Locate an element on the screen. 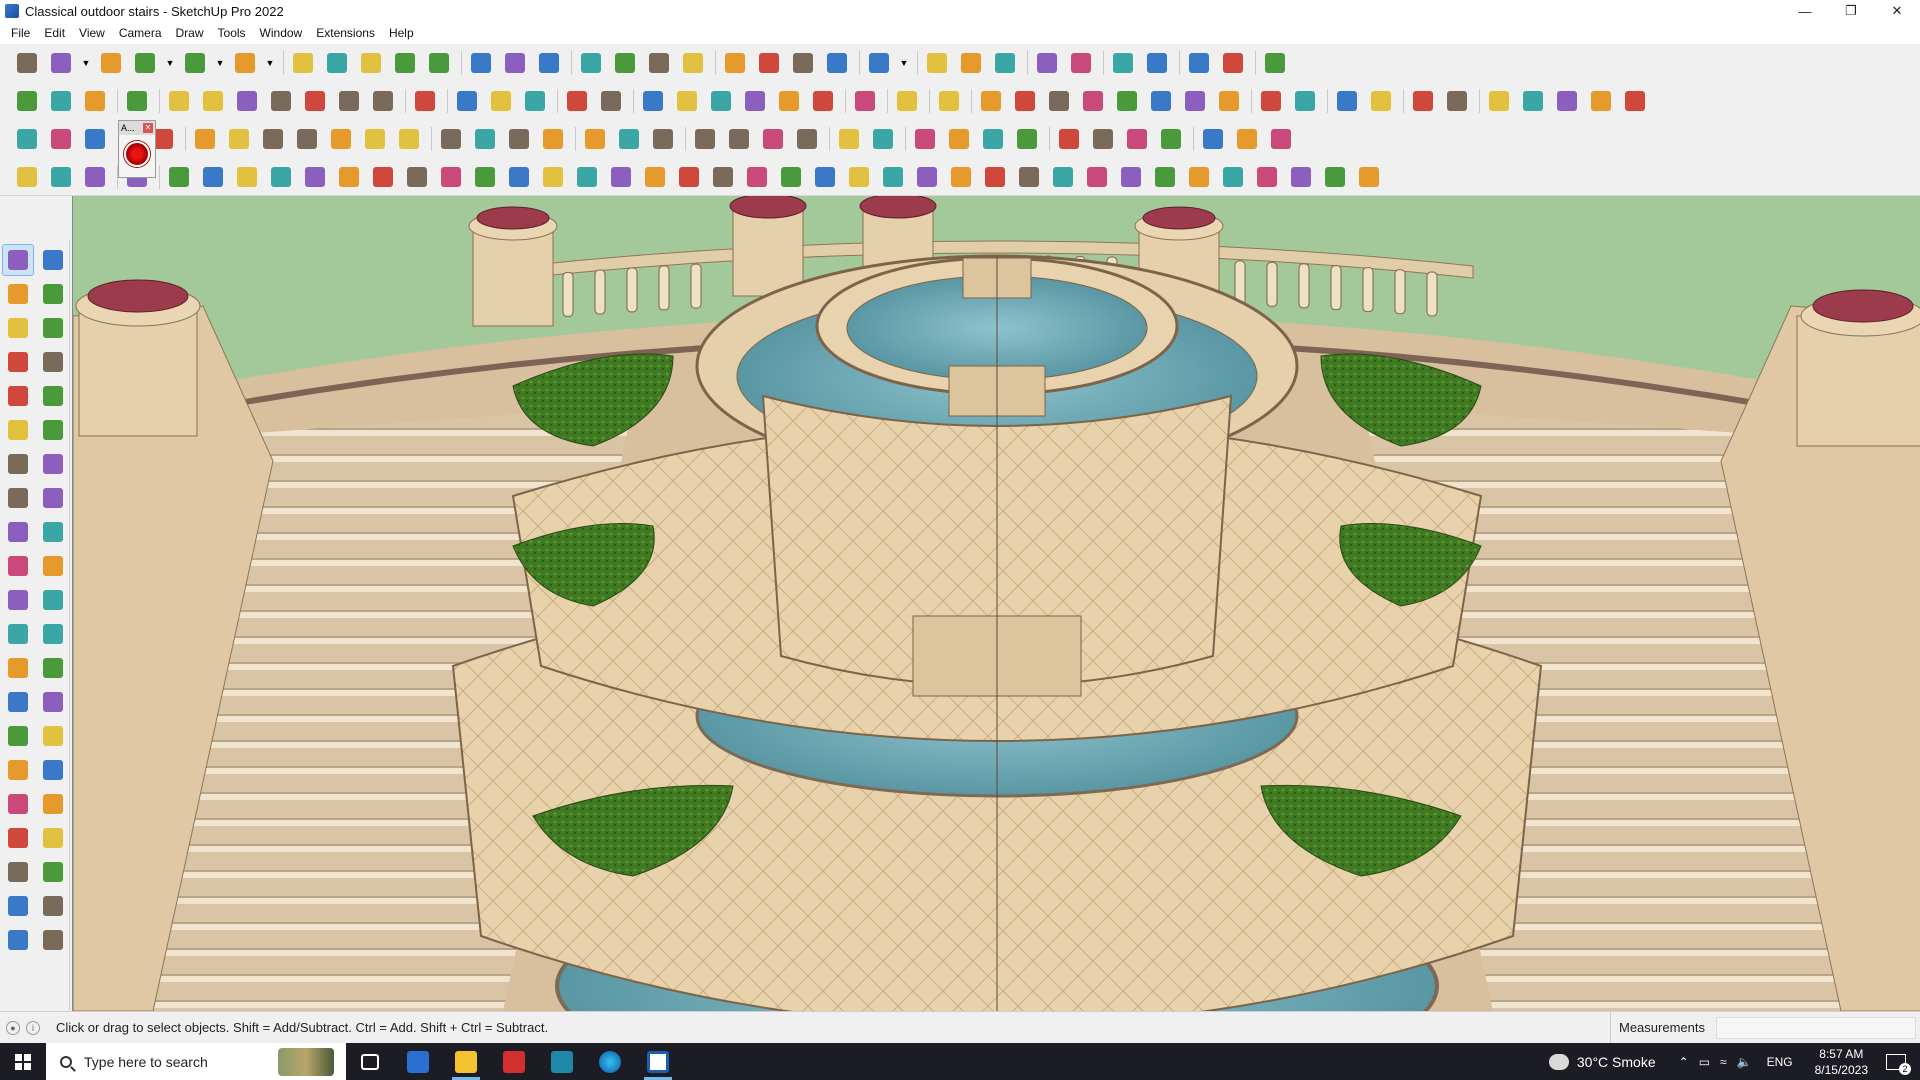 The width and height of the screenshot is (1920, 1080). flag-button is located at coordinates (307, 139).